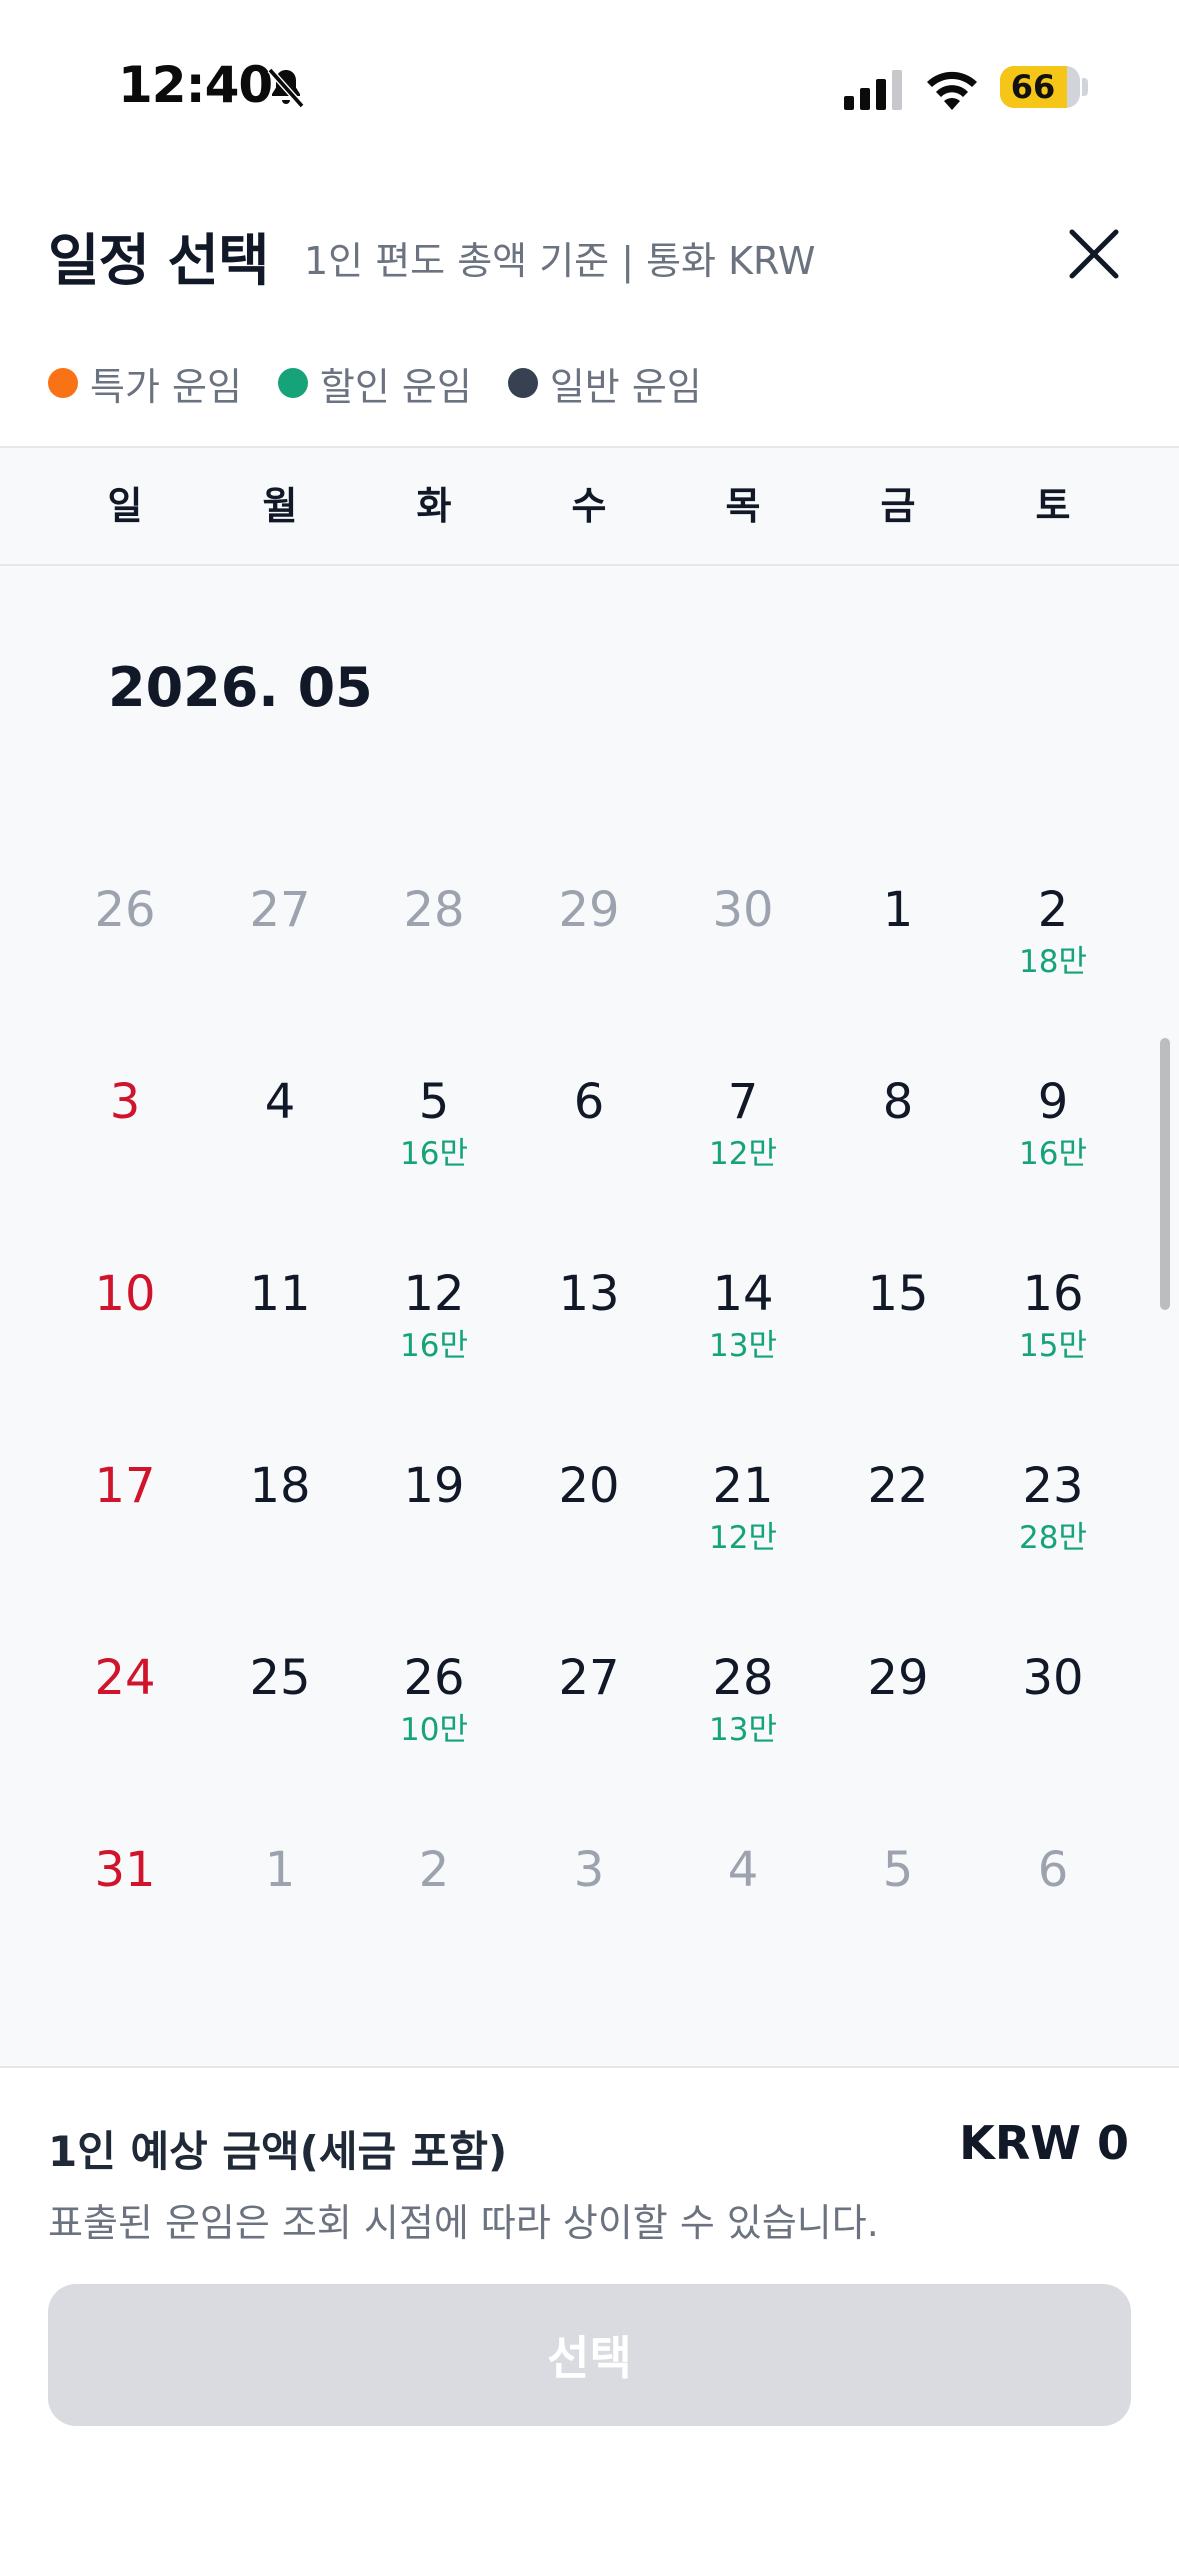 The width and height of the screenshot is (1179, 2556). I want to click on calendar-day: 26, so click(125, 957).